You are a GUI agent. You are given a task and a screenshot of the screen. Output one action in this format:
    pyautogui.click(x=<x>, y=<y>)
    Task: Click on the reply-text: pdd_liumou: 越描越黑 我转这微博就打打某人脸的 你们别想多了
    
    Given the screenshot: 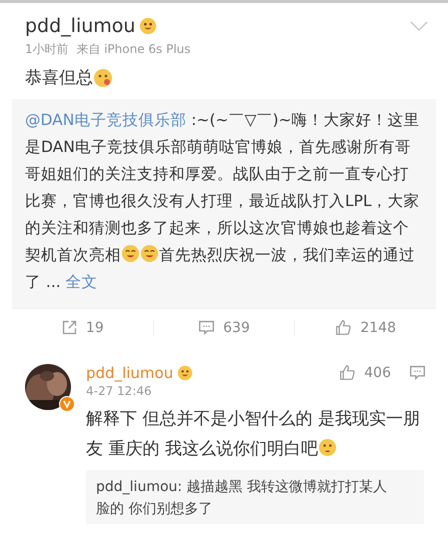 What is the action you would take?
    pyautogui.click(x=242, y=498)
    